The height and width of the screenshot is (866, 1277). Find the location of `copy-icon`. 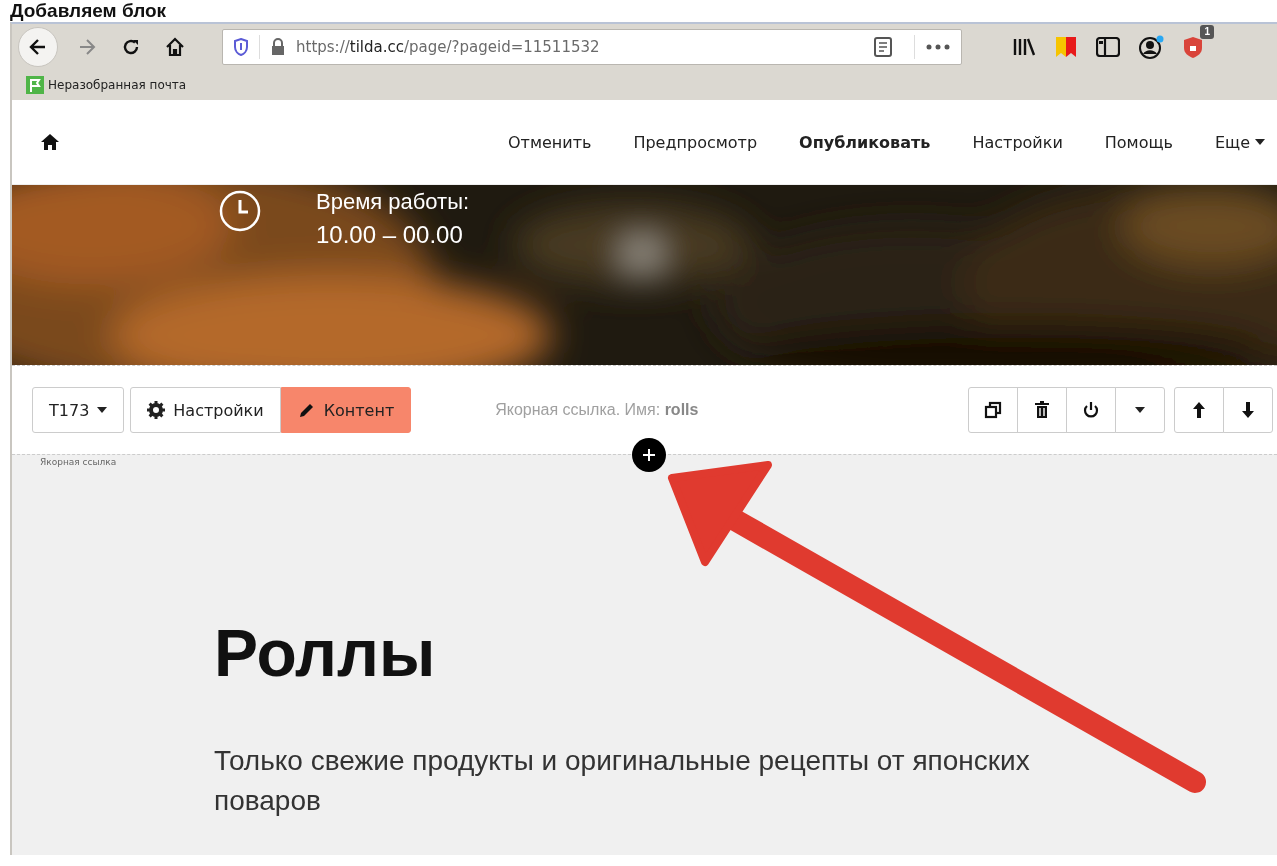

copy-icon is located at coordinates (993, 410).